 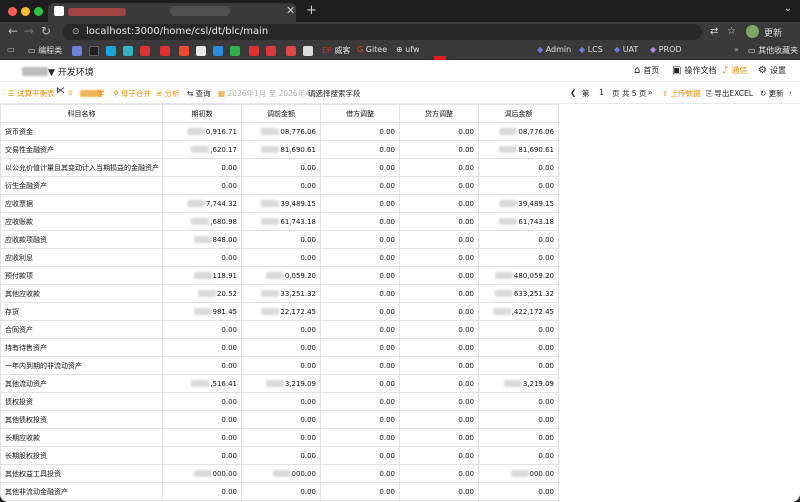 I want to click on query-button: ⇆ 查询, so click(x=199, y=93).